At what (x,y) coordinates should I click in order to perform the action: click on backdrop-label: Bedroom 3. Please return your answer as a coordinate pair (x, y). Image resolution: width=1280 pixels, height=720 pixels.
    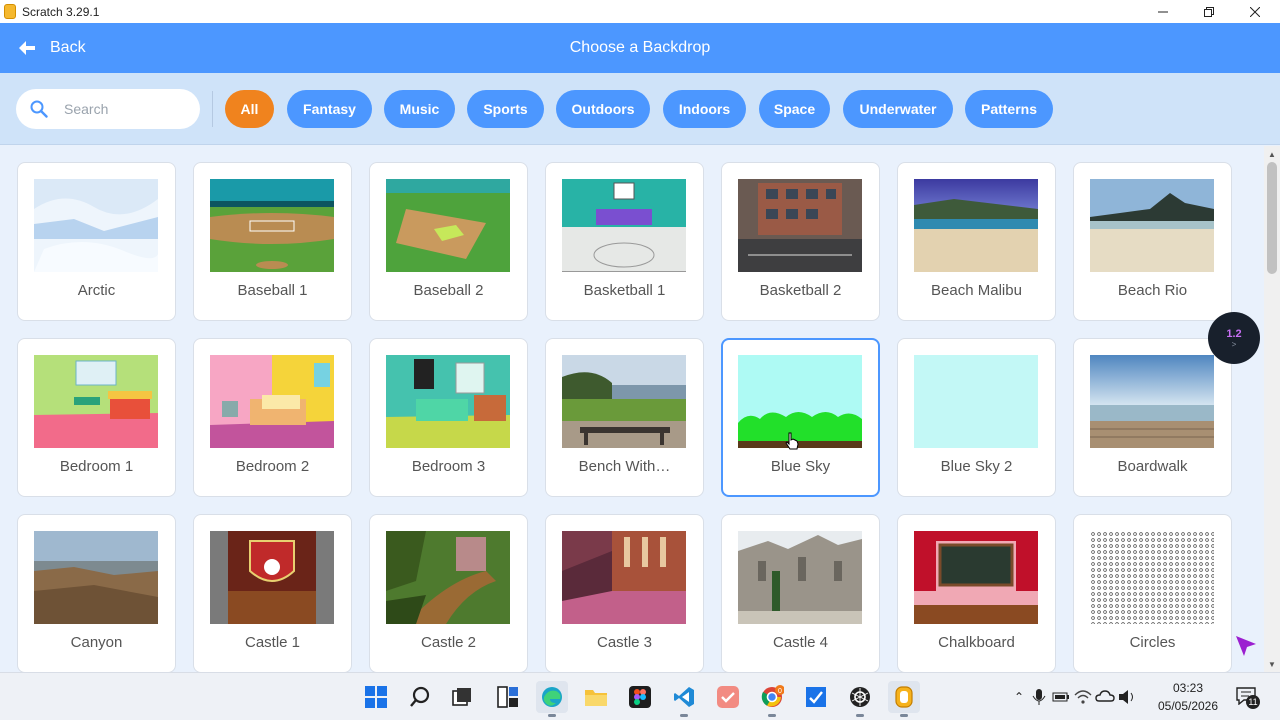
    Looking at the image, I should click on (448, 466).